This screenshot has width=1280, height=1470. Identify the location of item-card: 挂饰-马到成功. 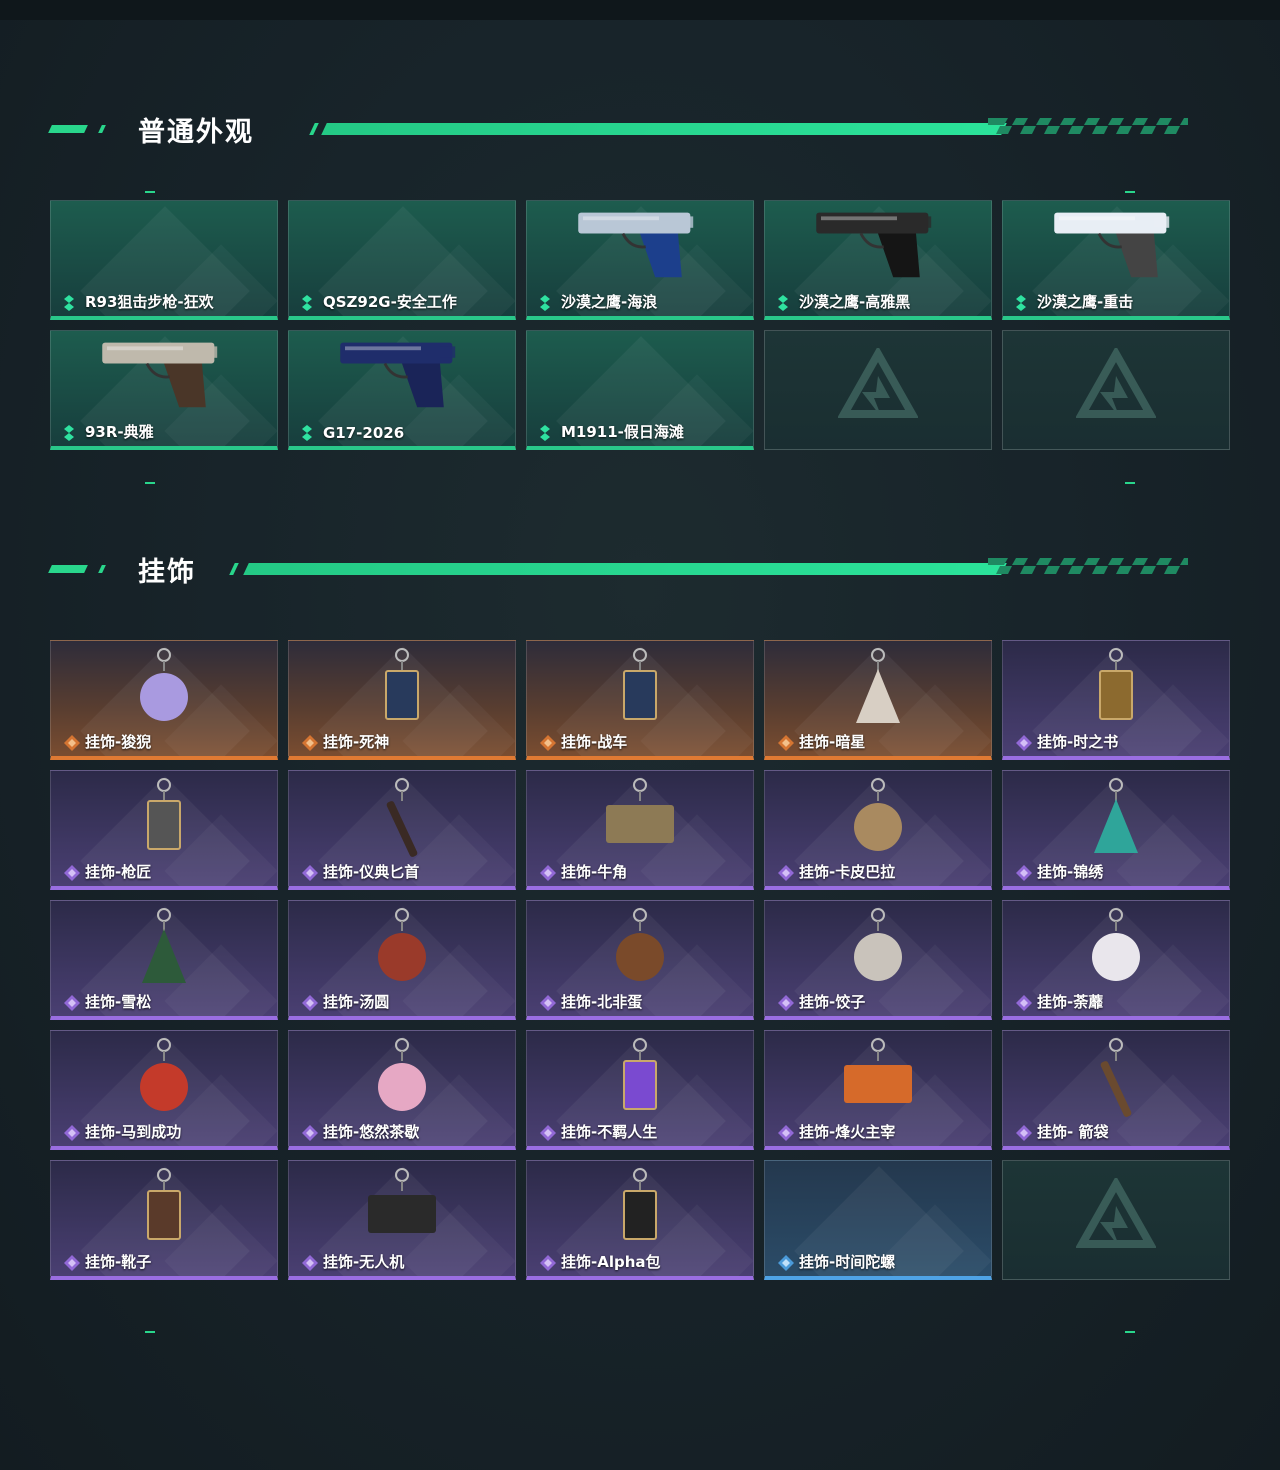
(164, 1090).